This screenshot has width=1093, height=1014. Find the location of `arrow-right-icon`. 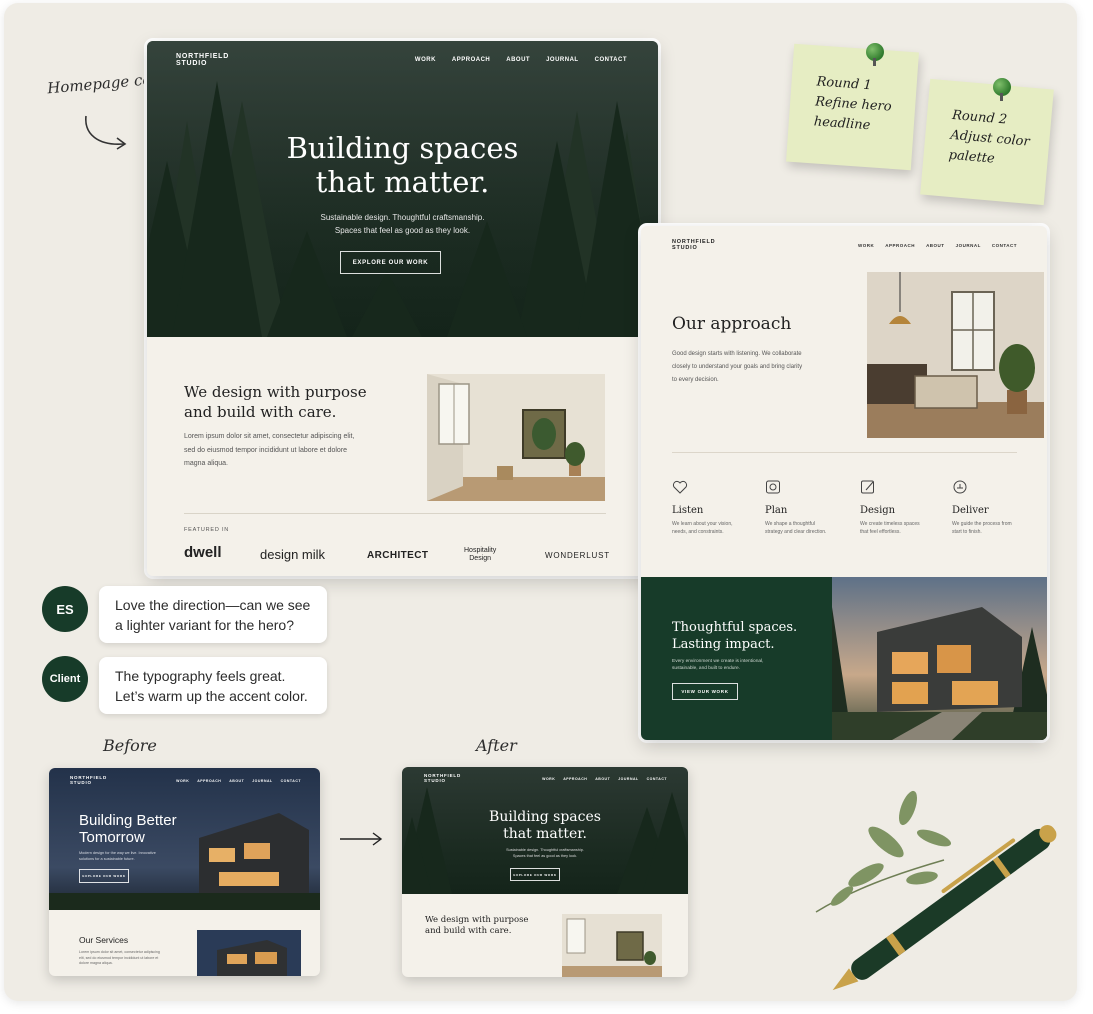

arrow-right-icon is located at coordinates (361, 839).